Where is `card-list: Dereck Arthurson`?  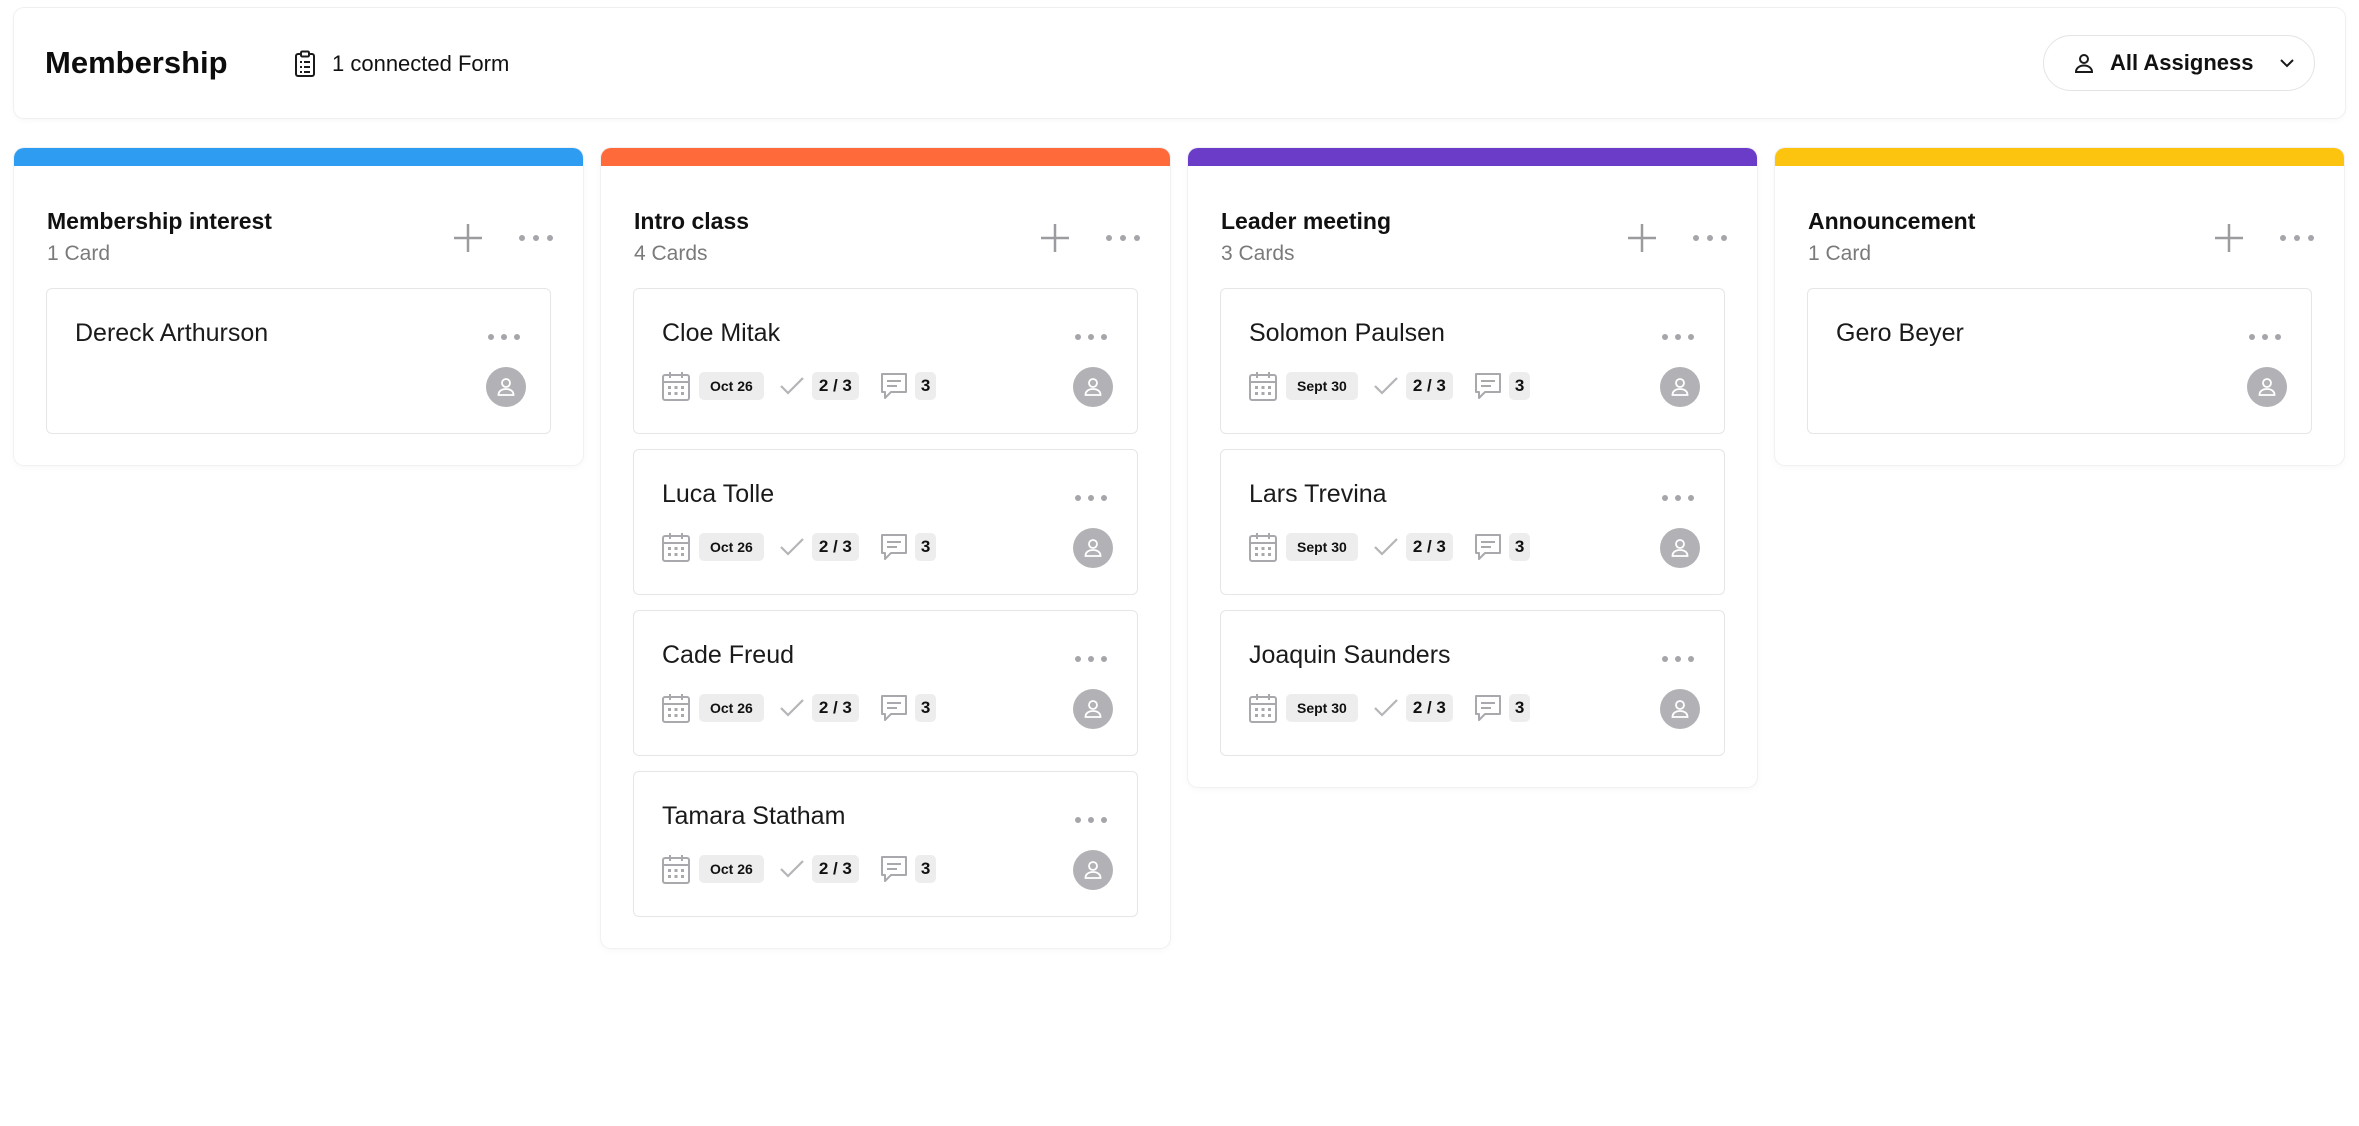
card-list: Dereck Arthurson is located at coordinates (298, 361).